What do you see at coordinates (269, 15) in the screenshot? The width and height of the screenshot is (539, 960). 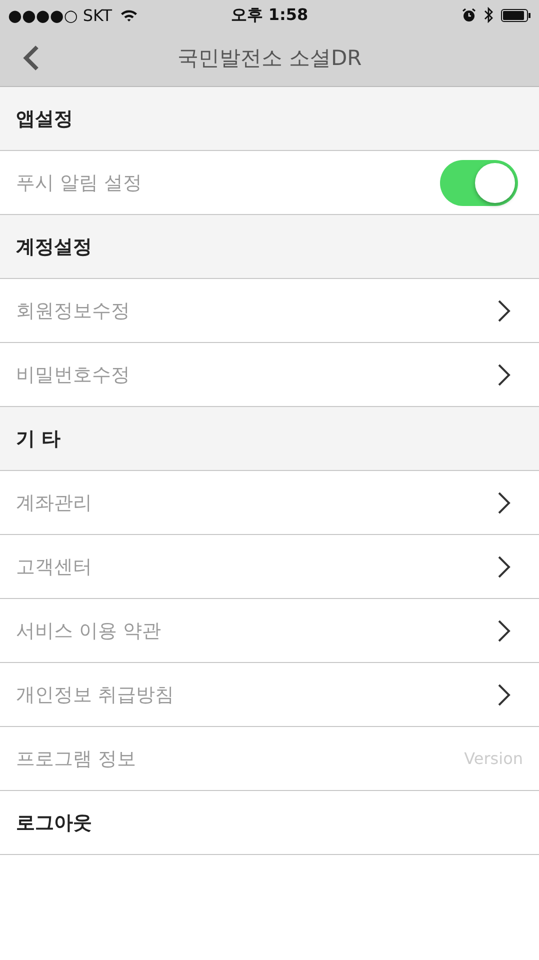 I see `status-time: 오후 1:58` at bounding box center [269, 15].